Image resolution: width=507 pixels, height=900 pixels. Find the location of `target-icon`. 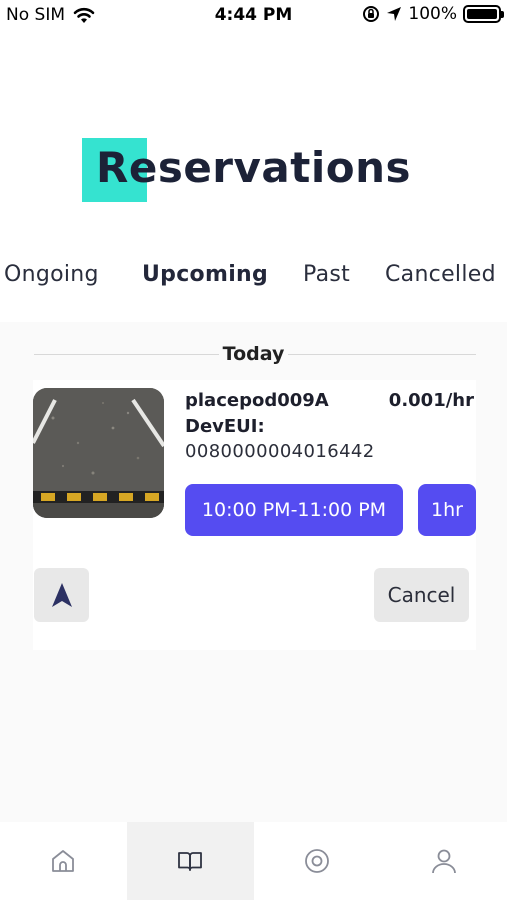

target-icon is located at coordinates (316, 861).